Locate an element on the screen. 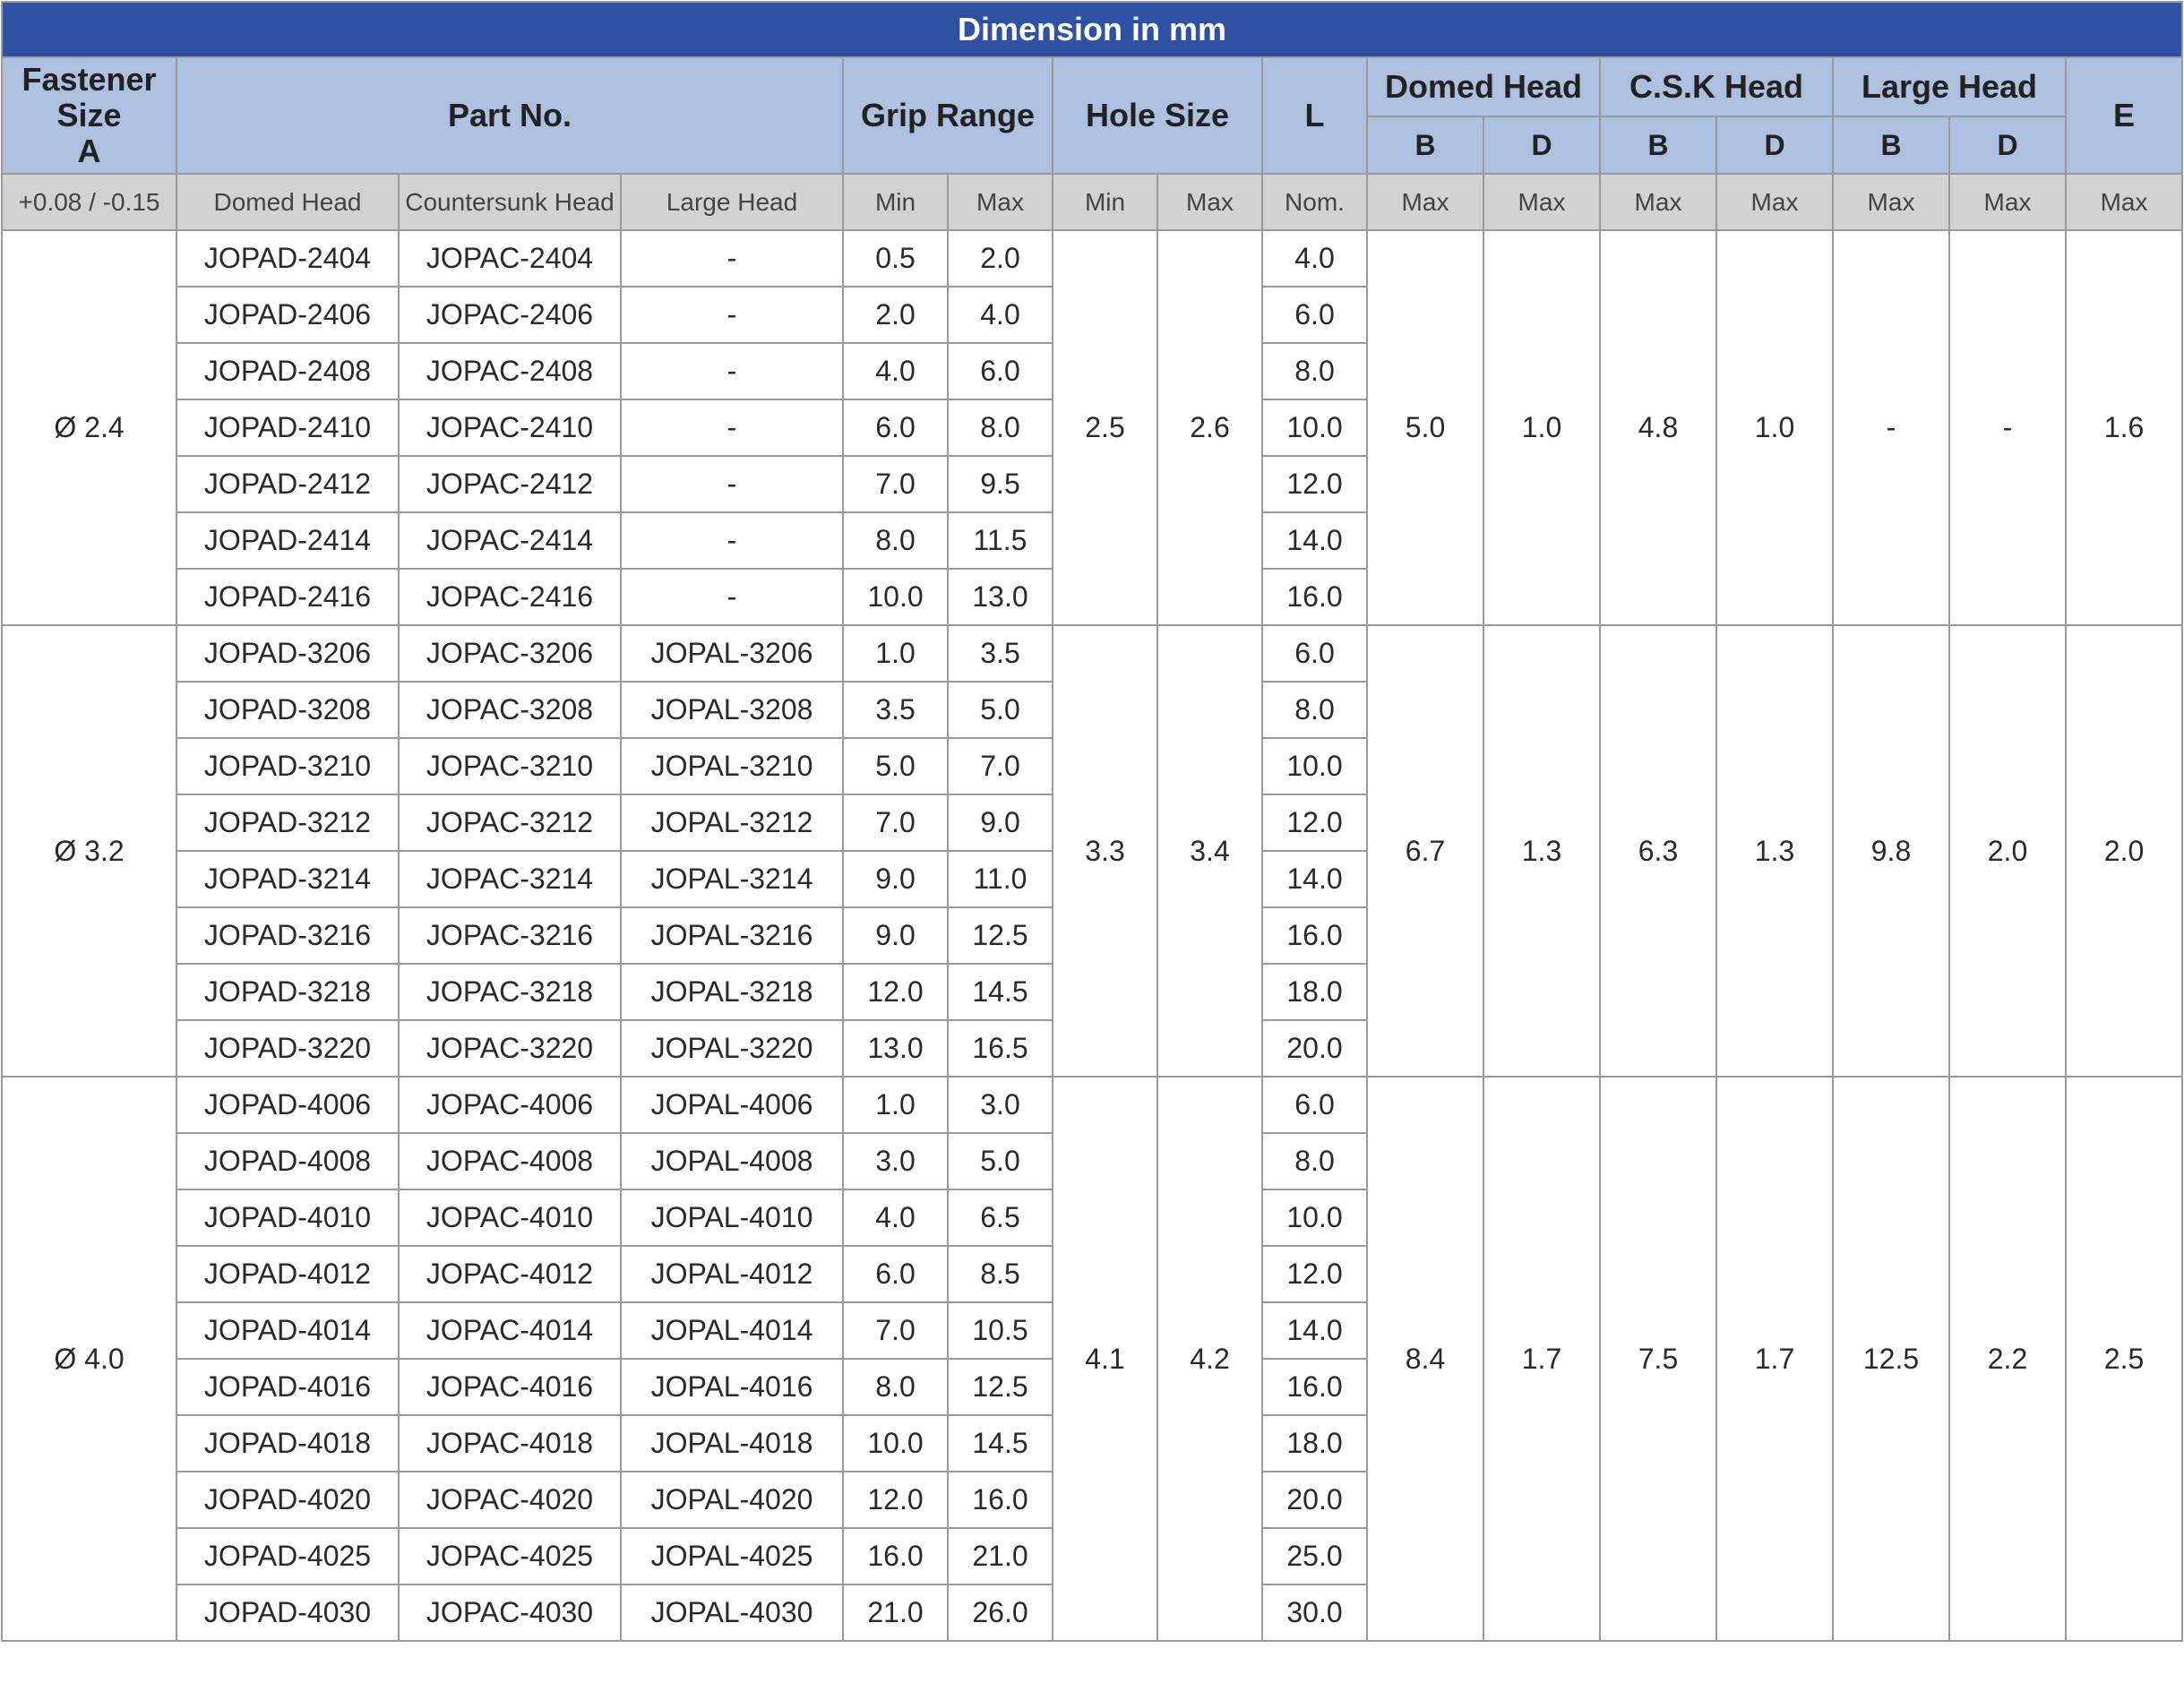 This screenshot has width=2184, height=1700. part-no-countersunk-cell: JOPAC-3218 is located at coordinates (510, 992).